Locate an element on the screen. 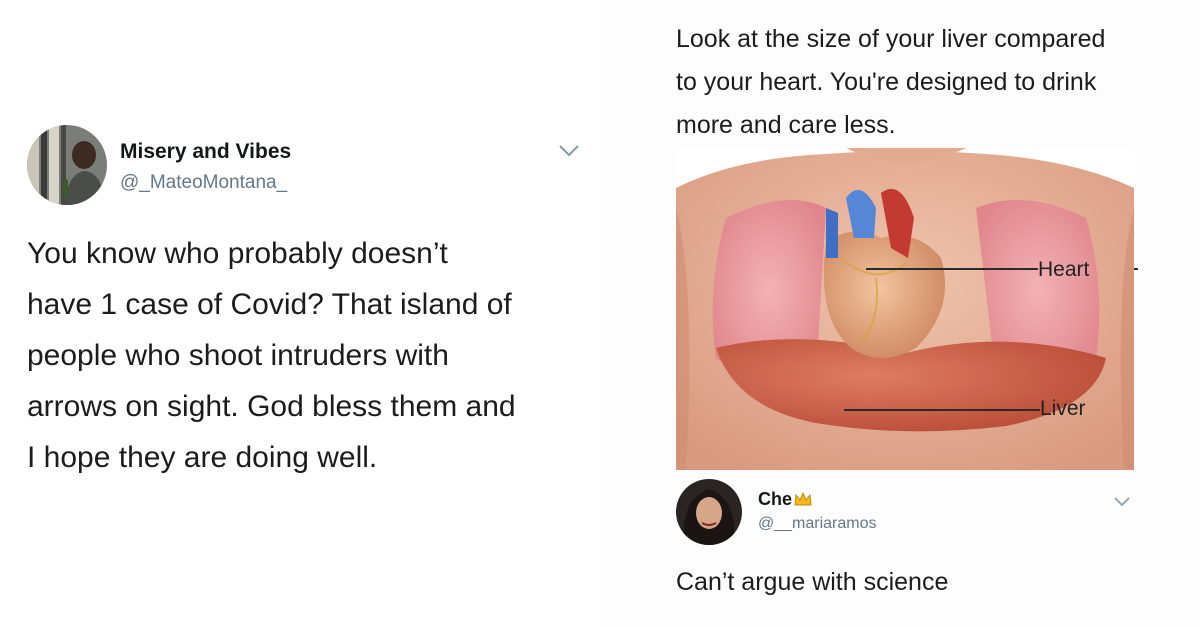  caption-line: to your heart. You're designed to drink is located at coordinates (886, 82).